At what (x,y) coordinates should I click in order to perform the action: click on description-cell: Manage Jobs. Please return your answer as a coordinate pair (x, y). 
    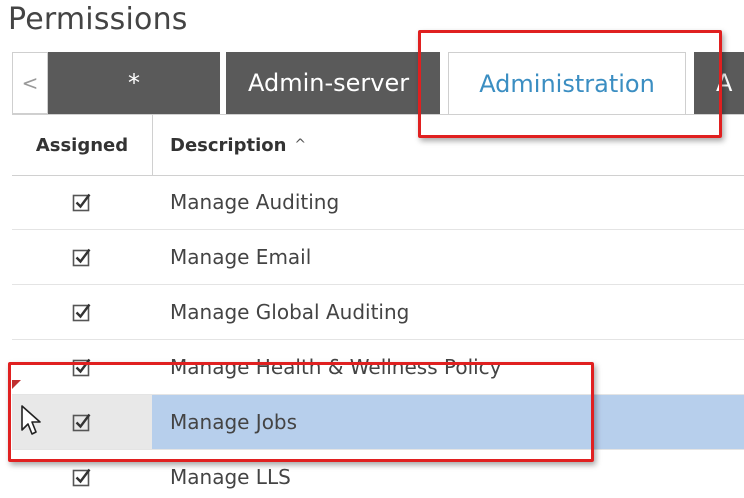
    Looking at the image, I should click on (448, 422).